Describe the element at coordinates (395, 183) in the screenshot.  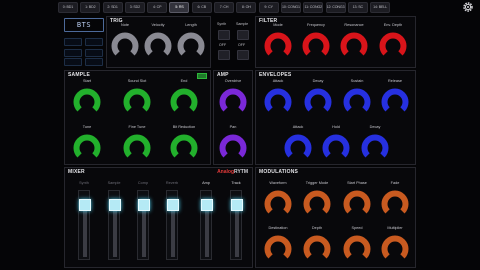
I see `knob-label: Fade` at that location.